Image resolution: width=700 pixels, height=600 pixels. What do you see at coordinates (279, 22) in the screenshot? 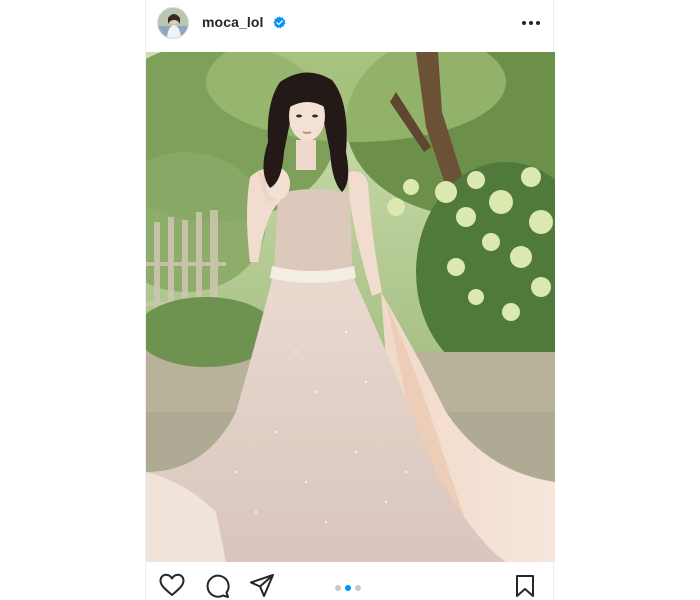
I see `verified-badge-icon` at bounding box center [279, 22].